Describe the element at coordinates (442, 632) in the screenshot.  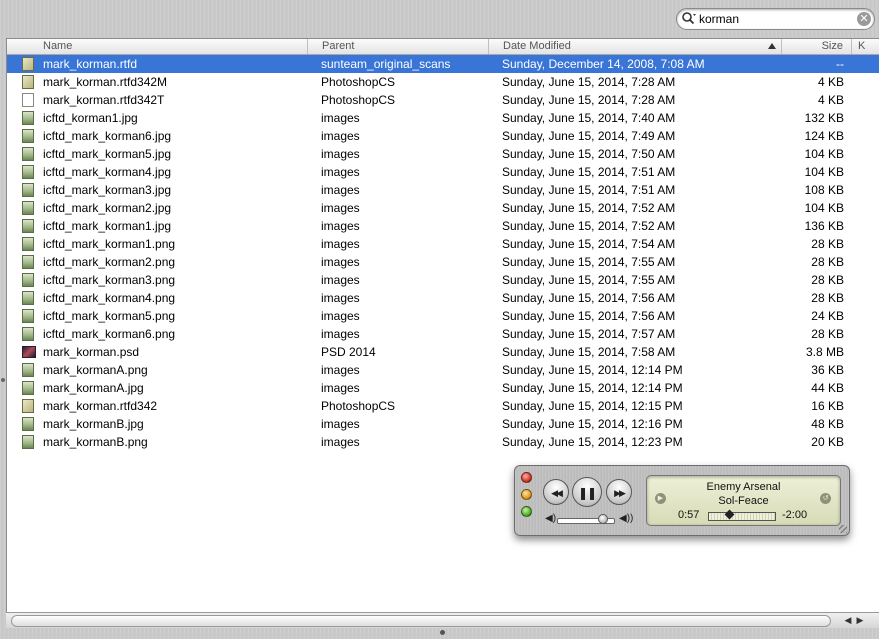
I see `window-resize-dot` at that location.